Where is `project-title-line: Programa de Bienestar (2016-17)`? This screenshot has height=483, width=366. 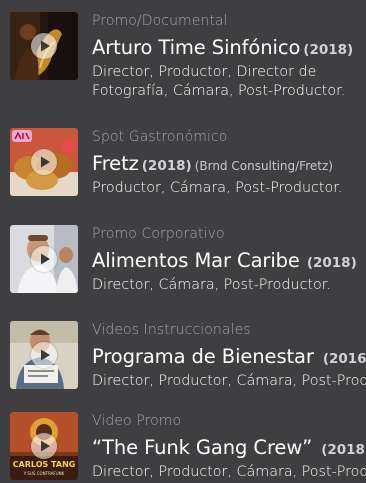 project-title-line: Programa de Bienestar (2016-17) is located at coordinates (229, 358).